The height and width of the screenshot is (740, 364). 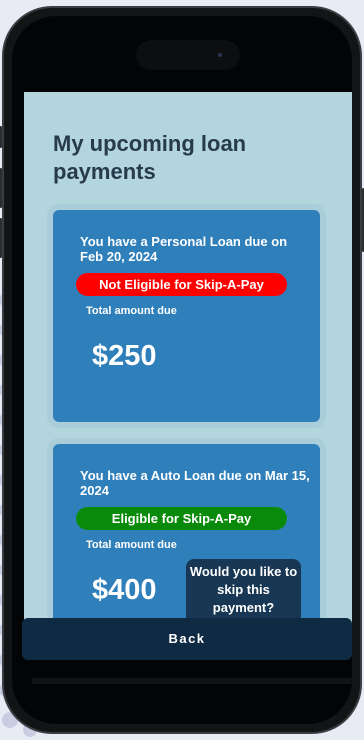 I want to click on loan-due-text: You have a Auto Loan due on Mar 15, 2024, so click(x=195, y=483).